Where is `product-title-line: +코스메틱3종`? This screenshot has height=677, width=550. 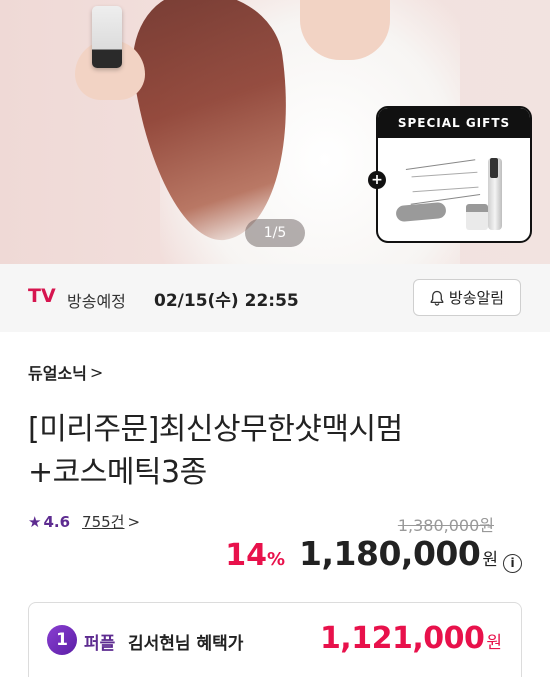 product-title-line: +코스메틱3종 is located at coordinates (117, 472).